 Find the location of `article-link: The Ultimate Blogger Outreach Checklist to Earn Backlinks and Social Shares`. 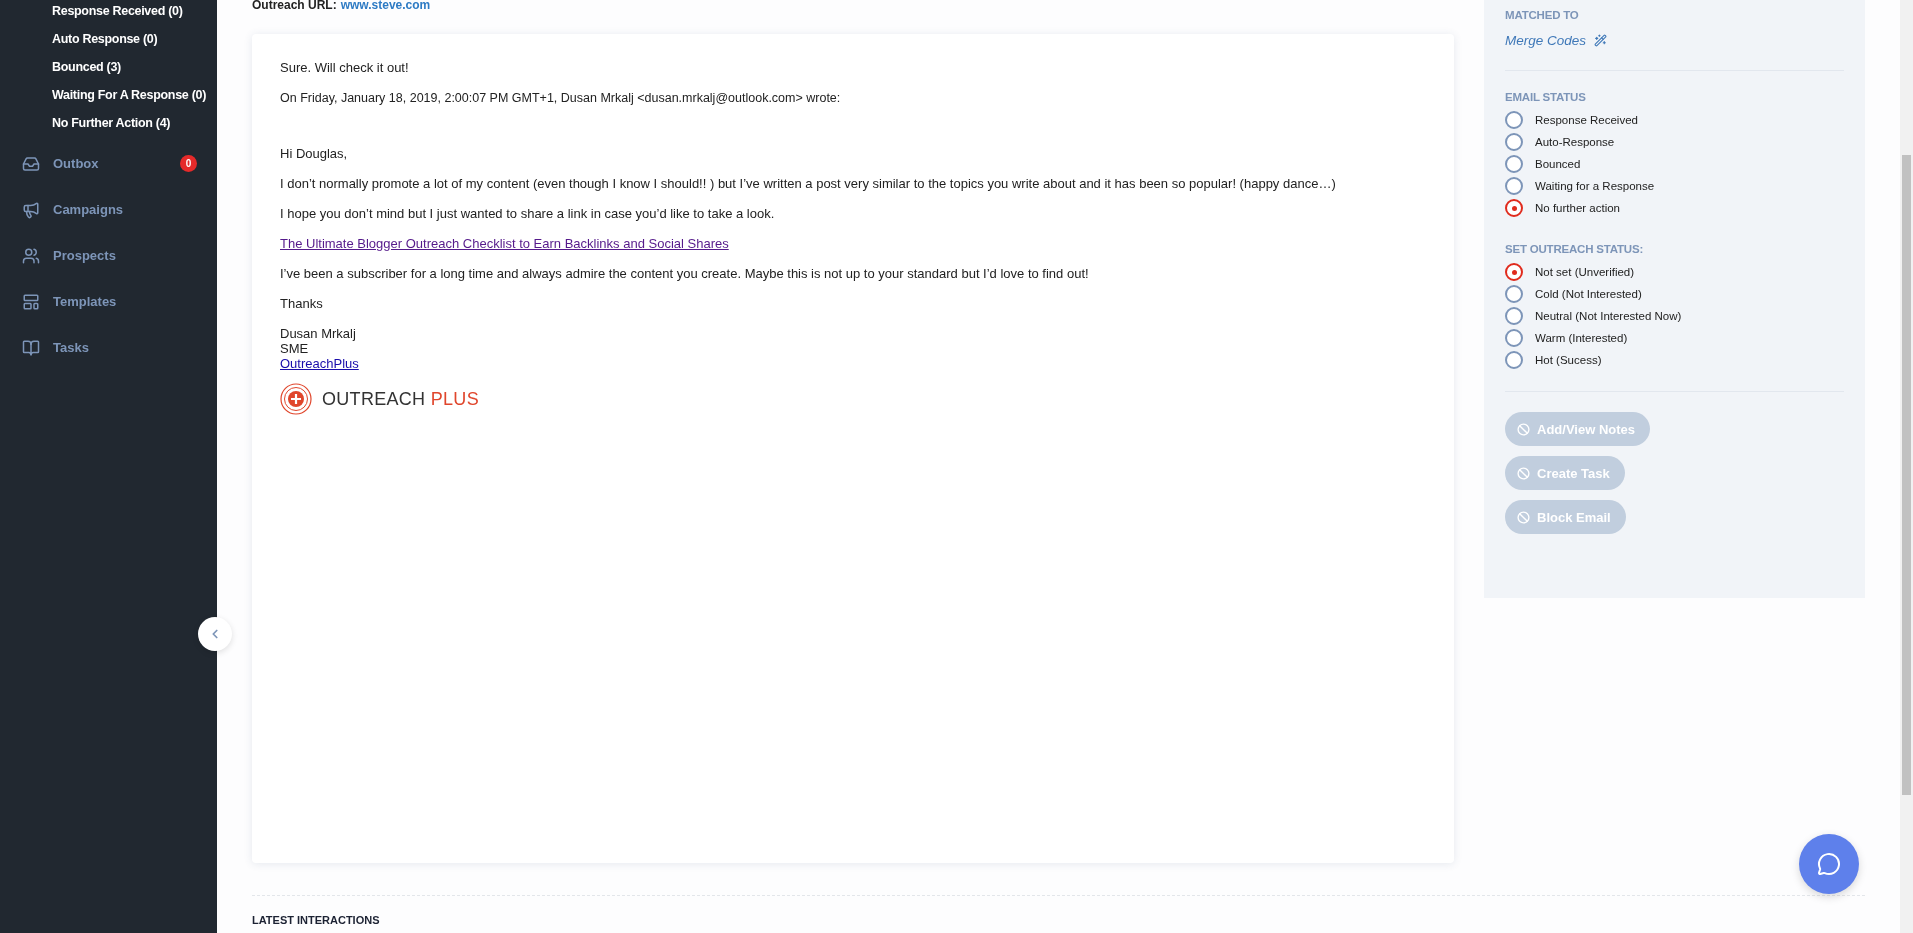

article-link: The Ultimate Blogger Outreach Checklist to Earn Backlinks and Social Shares is located at coordinates (504, 244).